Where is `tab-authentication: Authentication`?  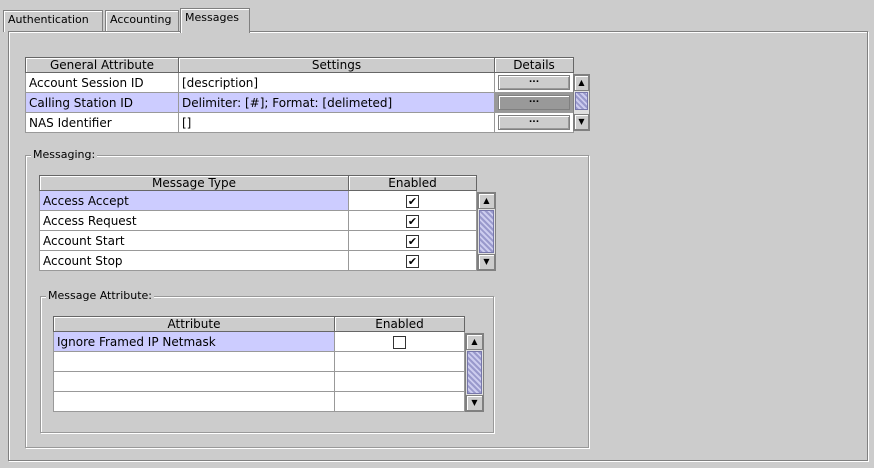 tab-authentication: Authentication is located at coordinates (53, 21).